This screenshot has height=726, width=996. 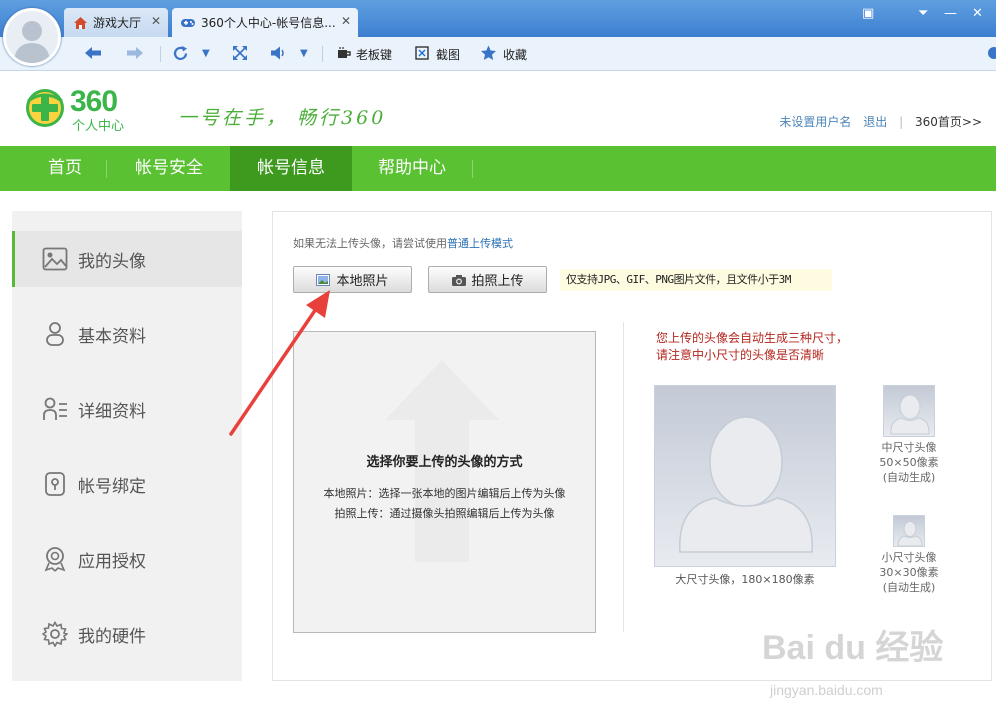 I want to click on tab-label: 游戏大厅, so click(x=117, y=23).